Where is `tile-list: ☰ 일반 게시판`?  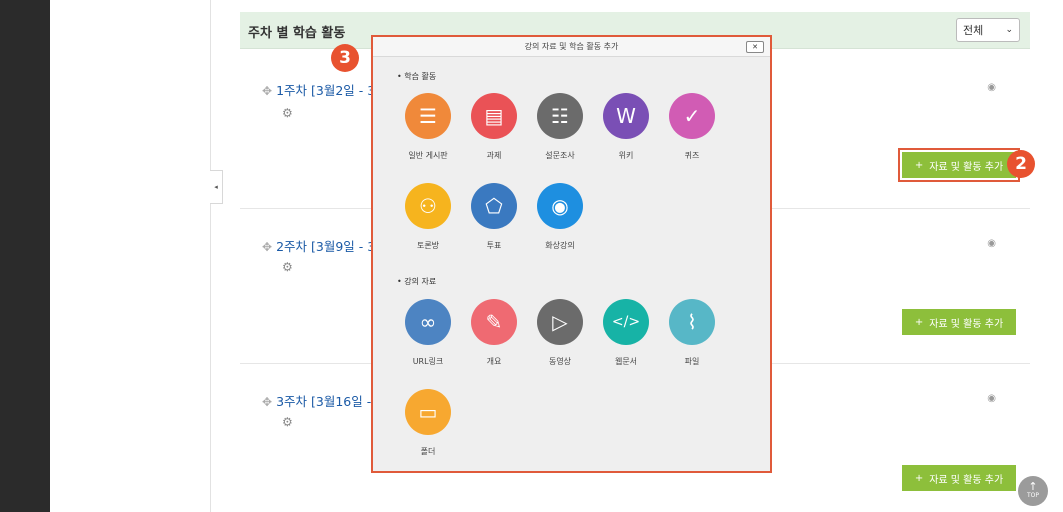 tile-list: ☰ 일반 게시판 is located at coordinates (428, 127).